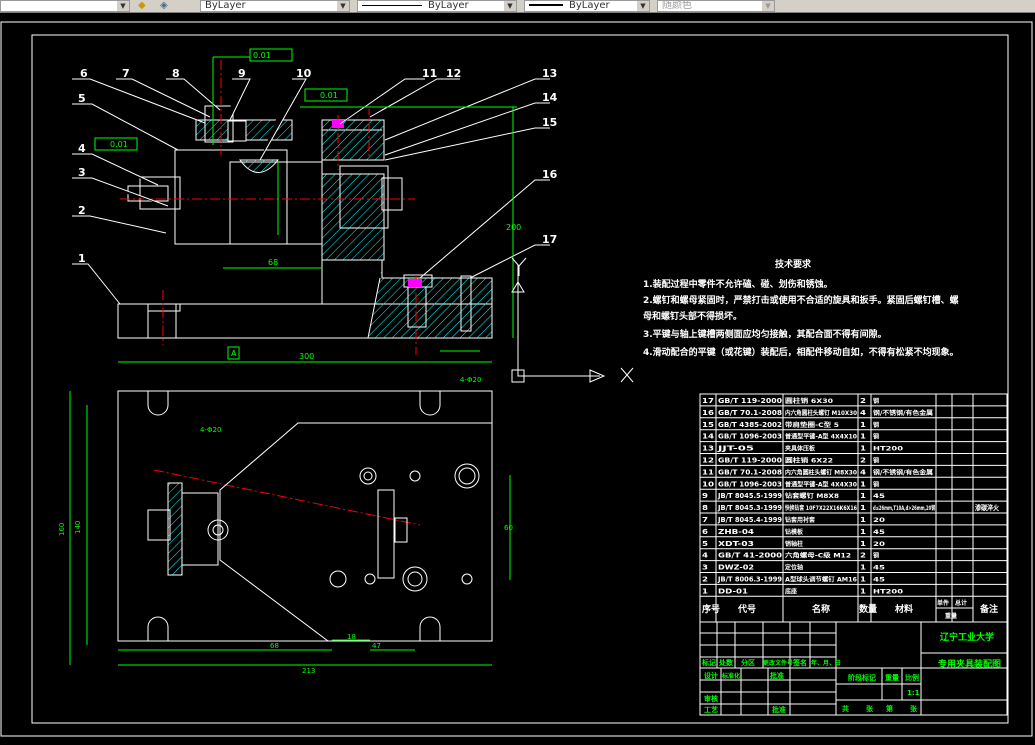 The width and height of the screenshot is (1035, 745). What do you see at coordinates (275, 6) in the screenshot?
I see `color-dropdown: ByLayer ▼` at bounding box center [275, 6].